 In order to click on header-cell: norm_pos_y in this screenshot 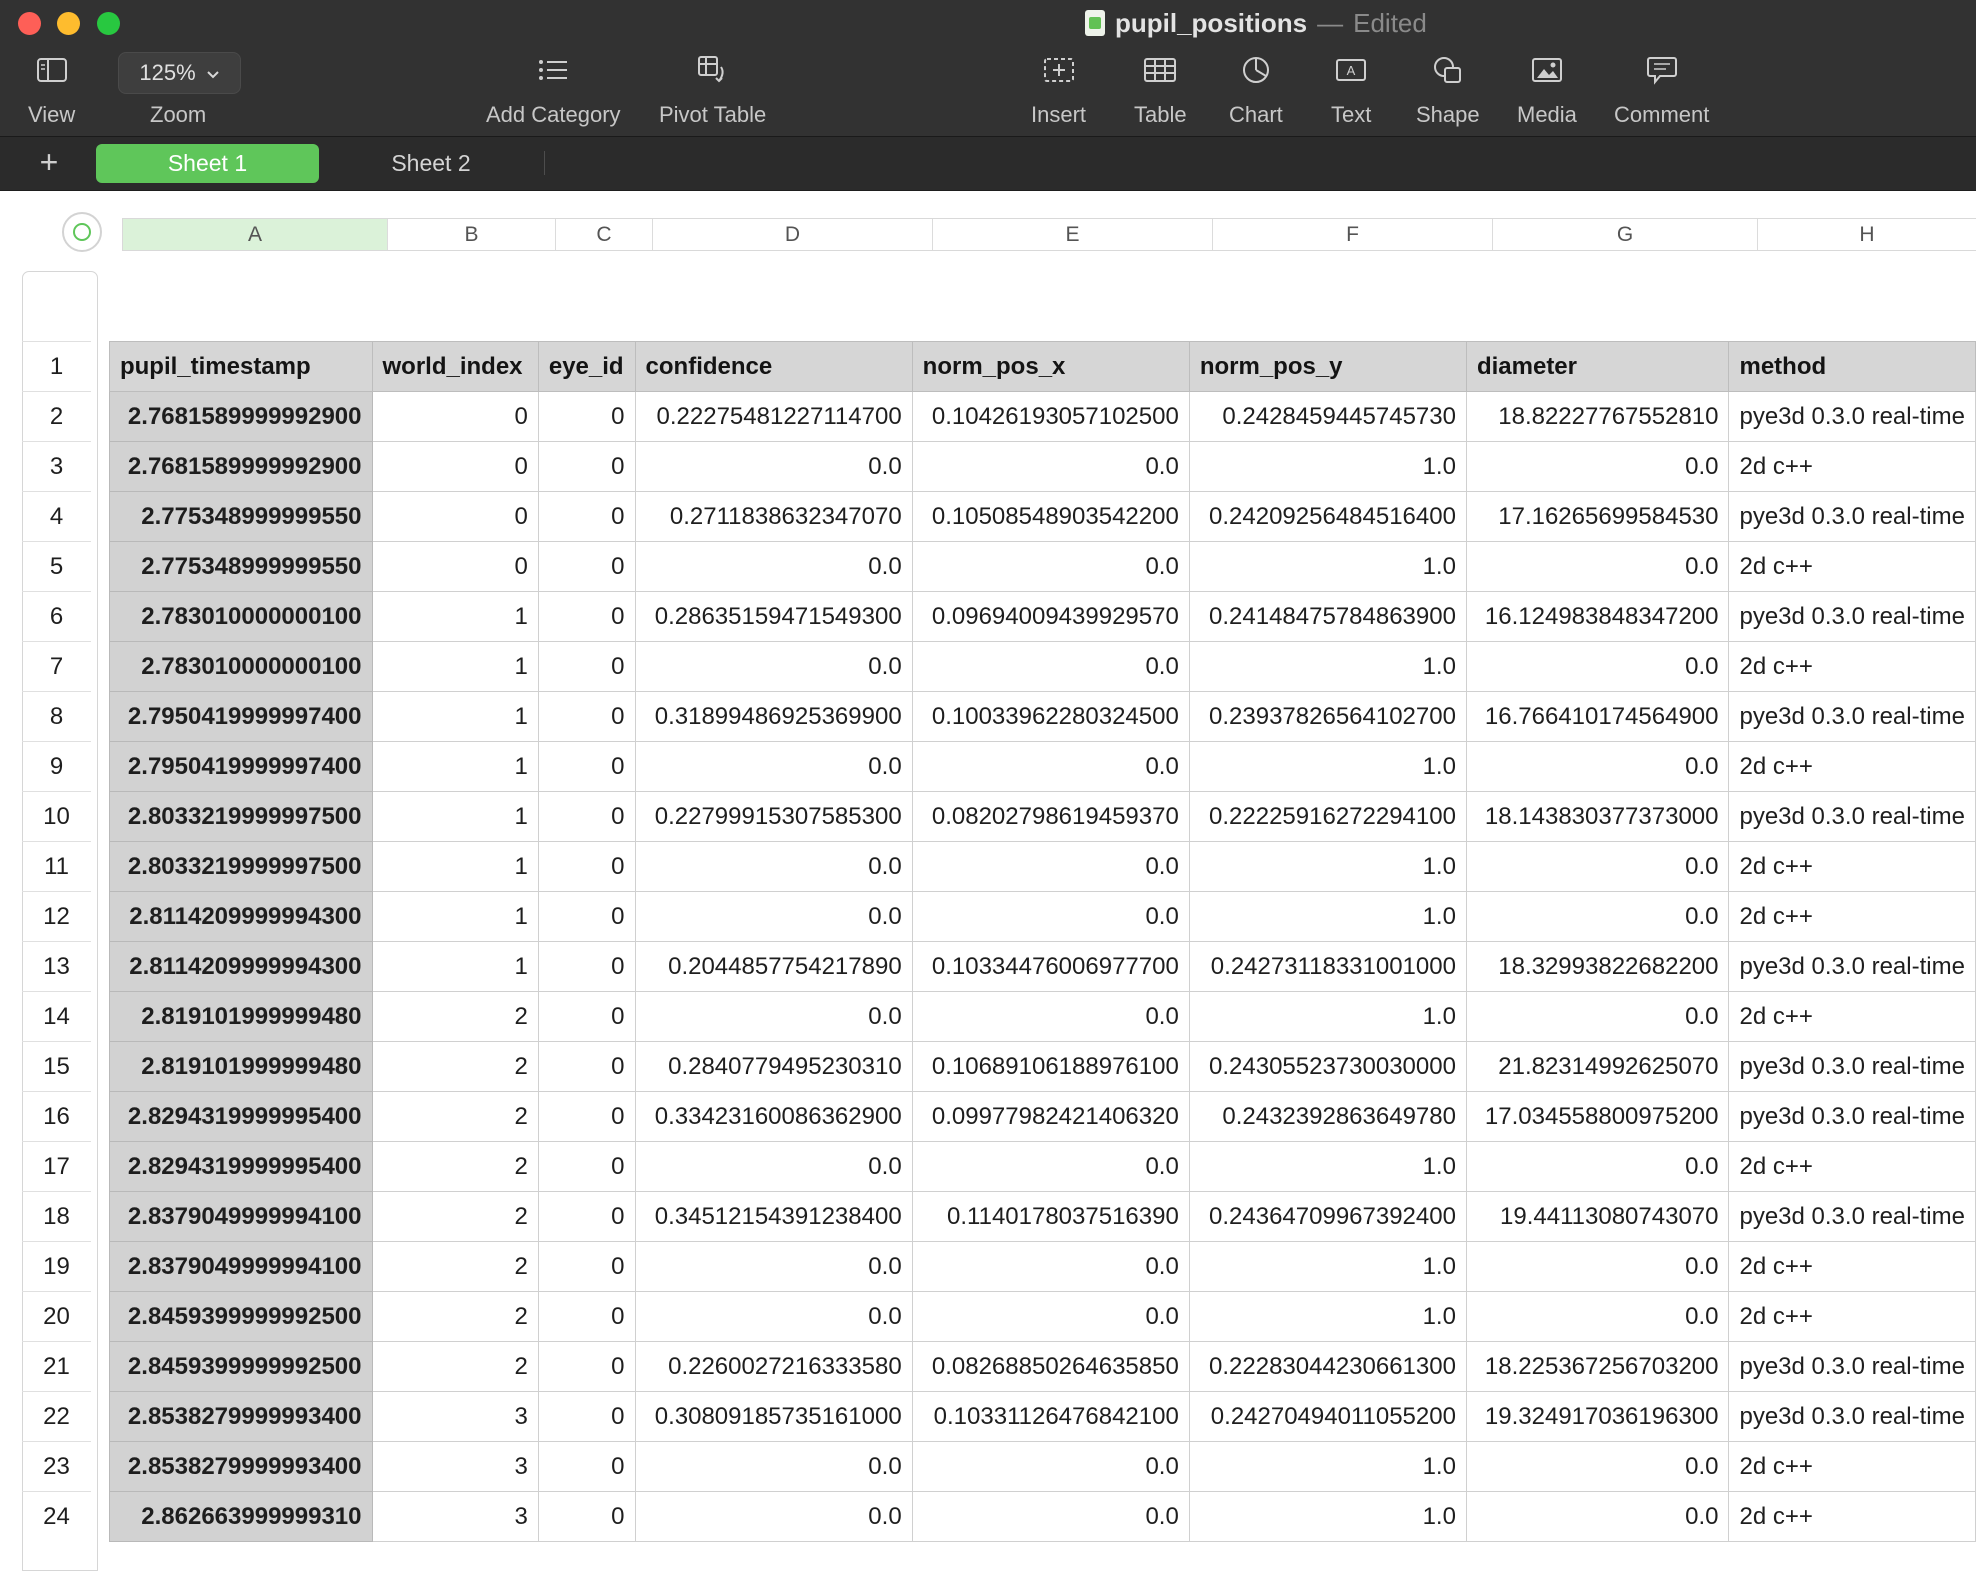, I will do `click(1327, 366)`.